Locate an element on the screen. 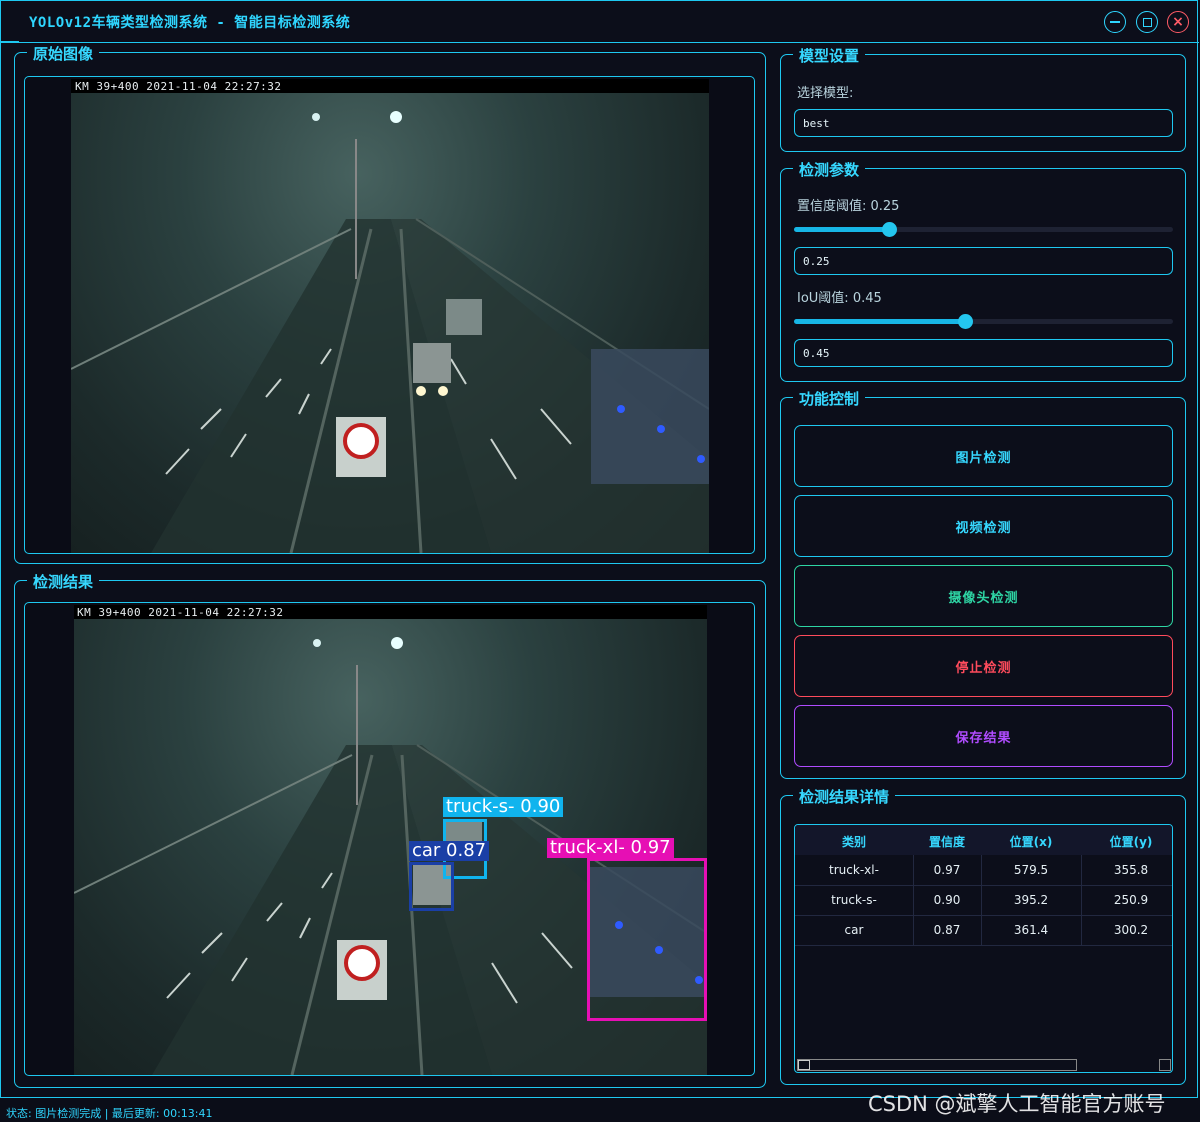 The height and width of the screenshot is (1122, 1200). result-timestamp: KM 39+400 2021-11-04 22:27:32 is located at coordinates (180, 612).